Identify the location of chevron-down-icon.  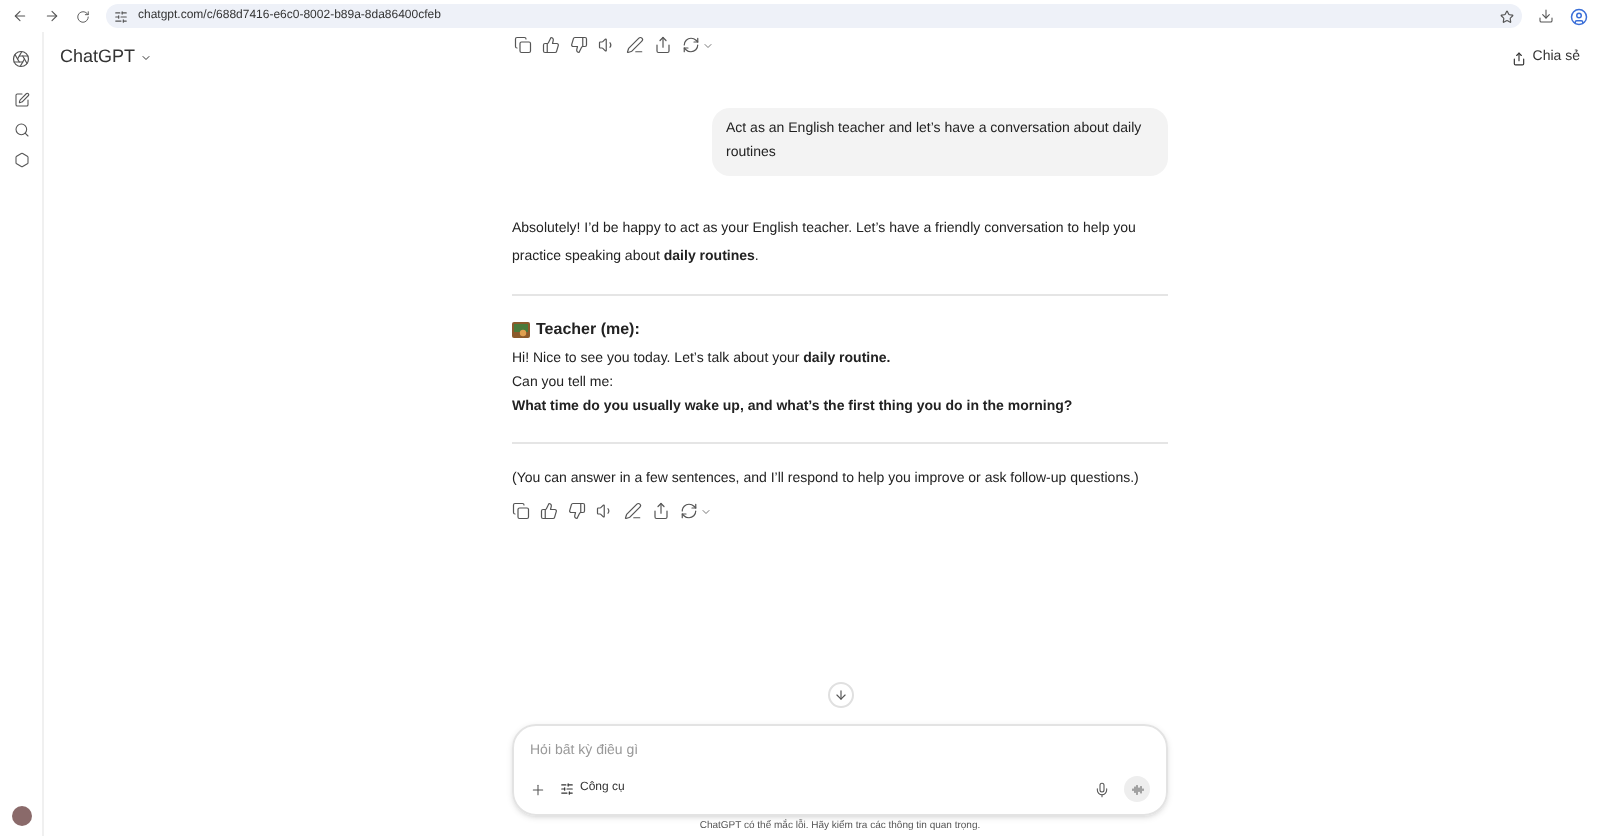
(145, 58).